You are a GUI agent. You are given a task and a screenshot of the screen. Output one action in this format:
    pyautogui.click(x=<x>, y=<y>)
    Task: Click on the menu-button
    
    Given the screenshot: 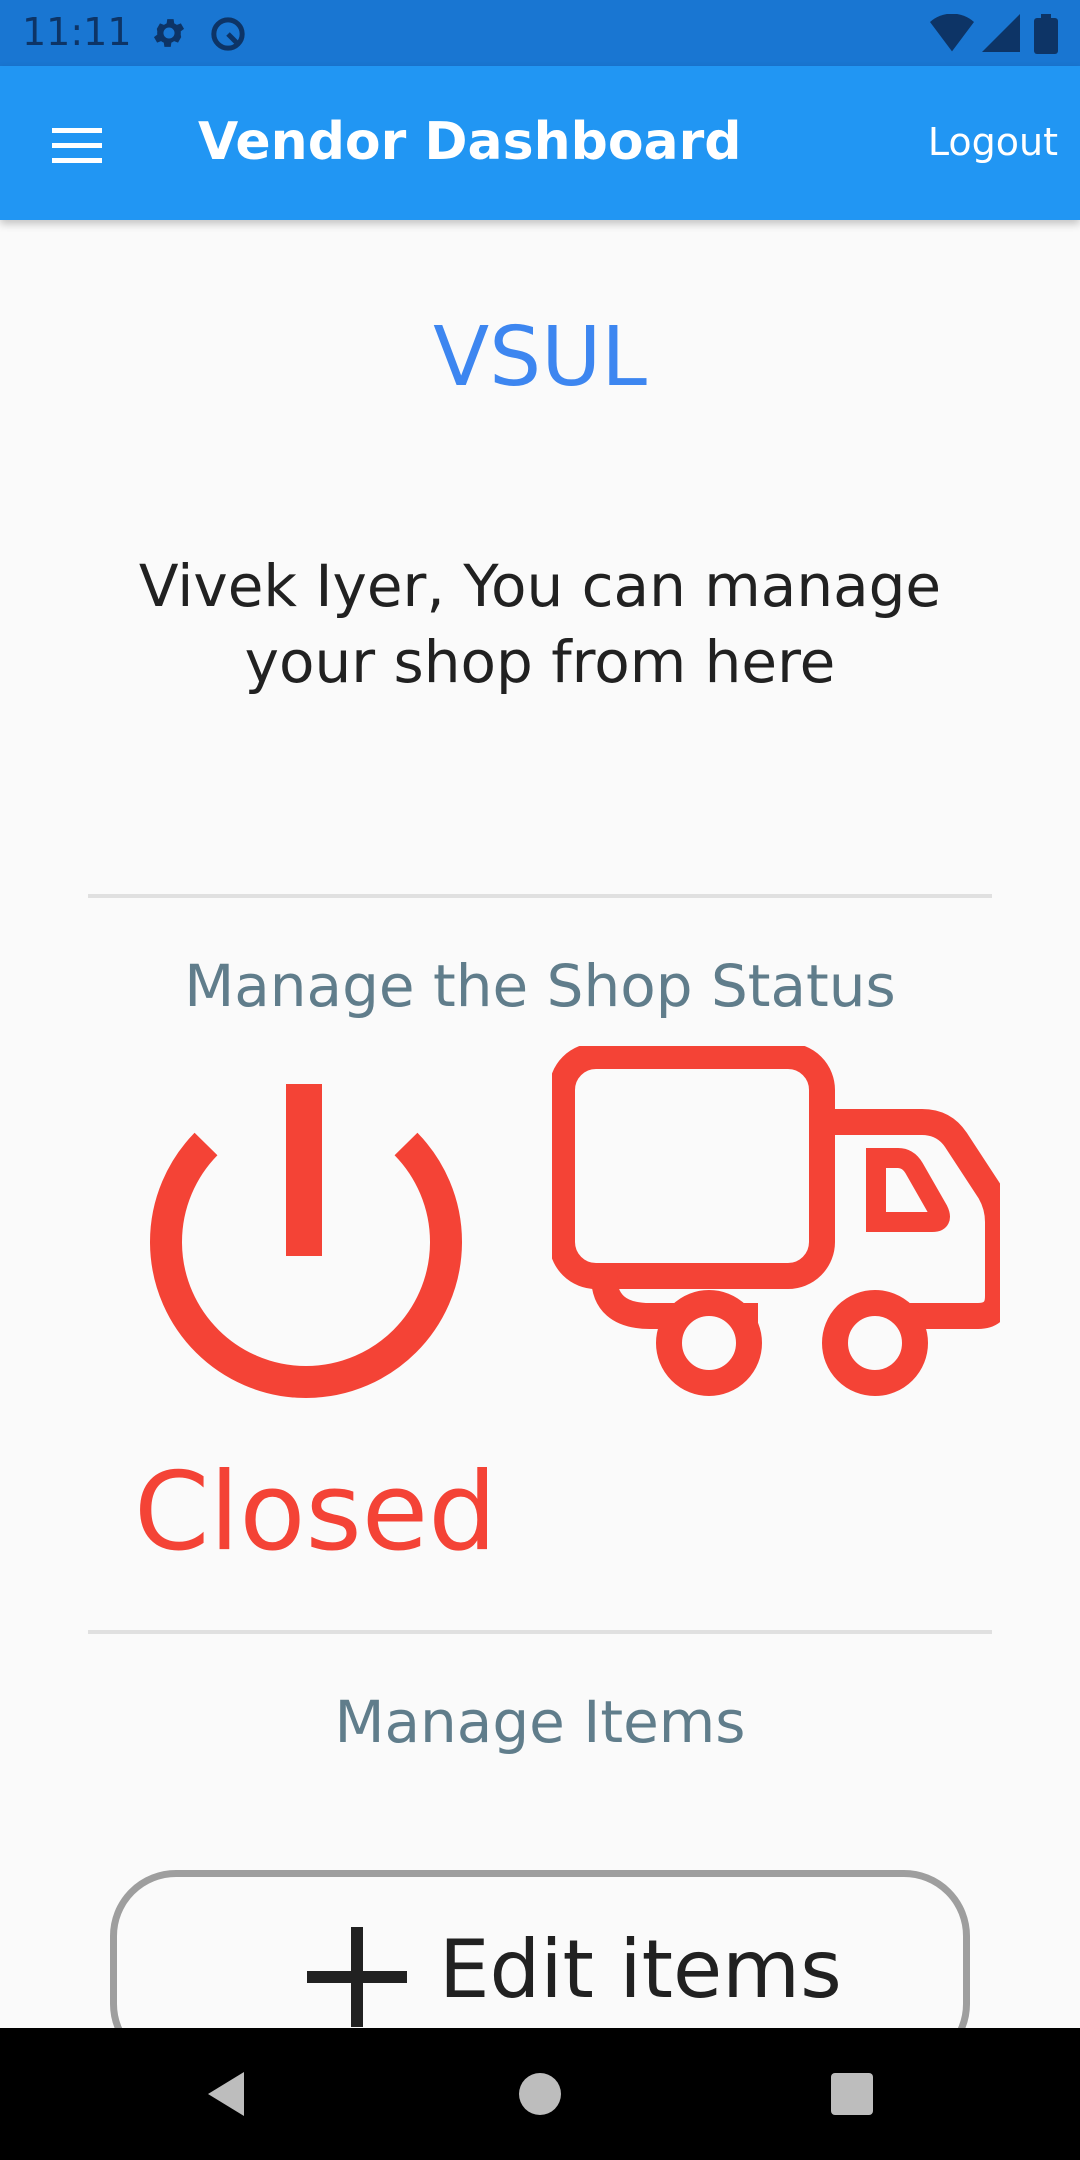 What is the action you would take?
    pyautogui.click(x=77, y=146)
    